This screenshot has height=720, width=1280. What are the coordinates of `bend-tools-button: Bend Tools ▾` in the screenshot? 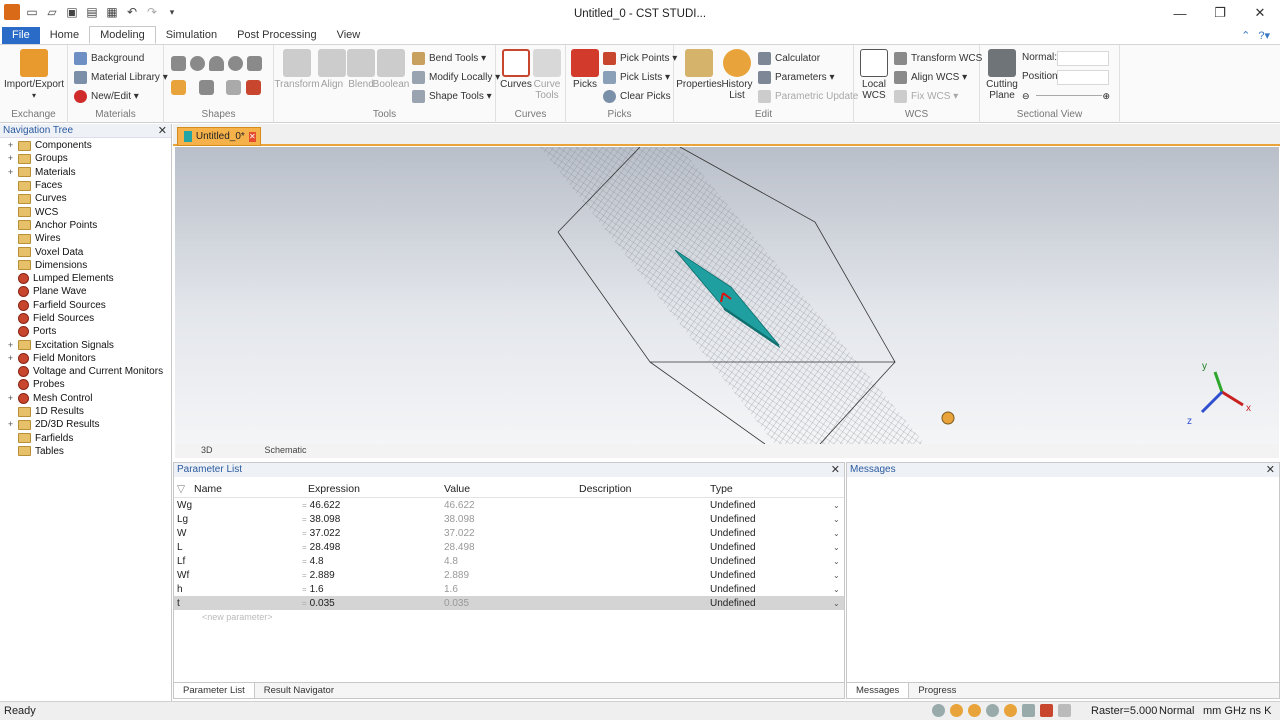 It's located at (449, 58).